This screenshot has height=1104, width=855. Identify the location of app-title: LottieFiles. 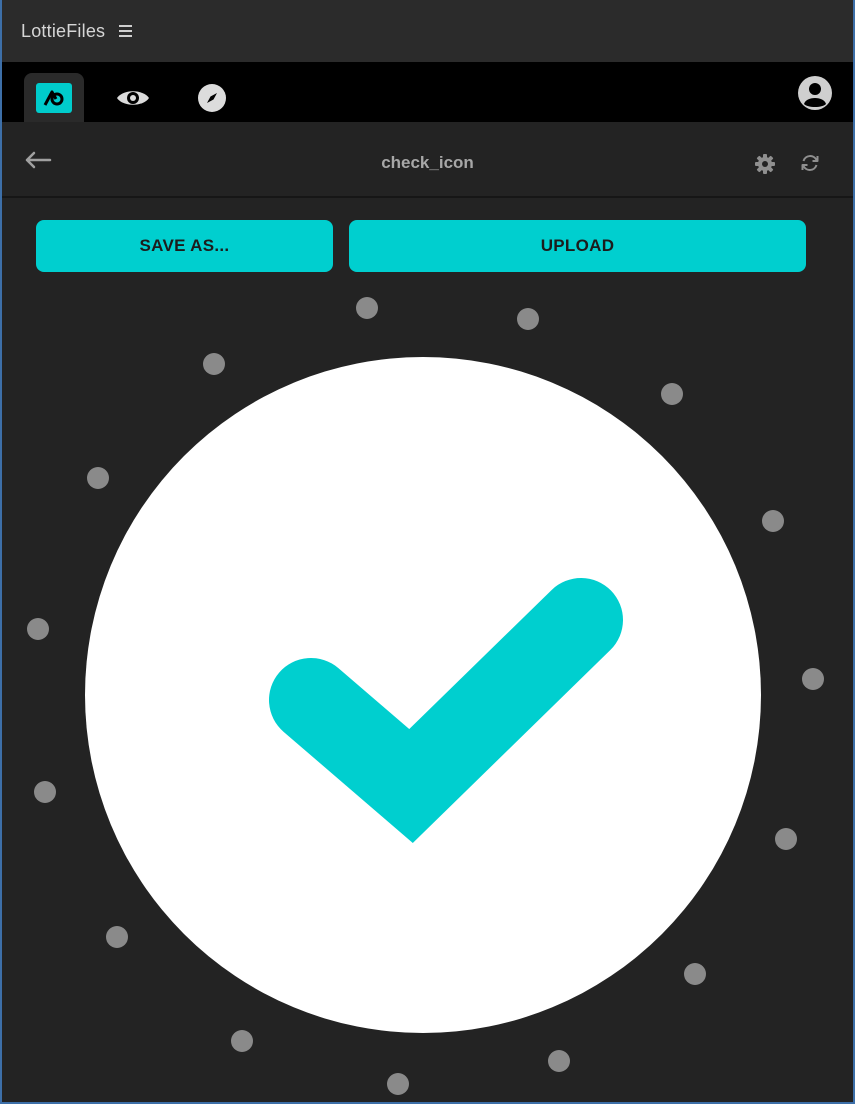
(63, 30).